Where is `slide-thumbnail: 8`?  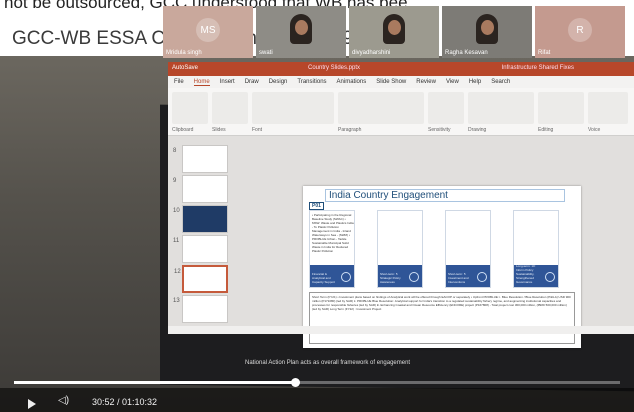 slide-thumbnail: 8 is located at coordinates (200, 159).